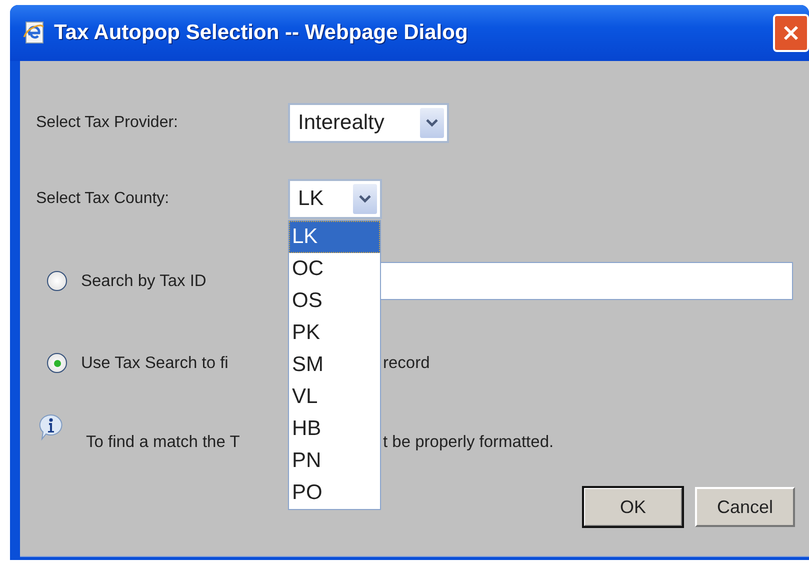 The height and width of the screenshot is (563, 809). I want to click on provider-dropdown: Interealty, so click(368, 123).